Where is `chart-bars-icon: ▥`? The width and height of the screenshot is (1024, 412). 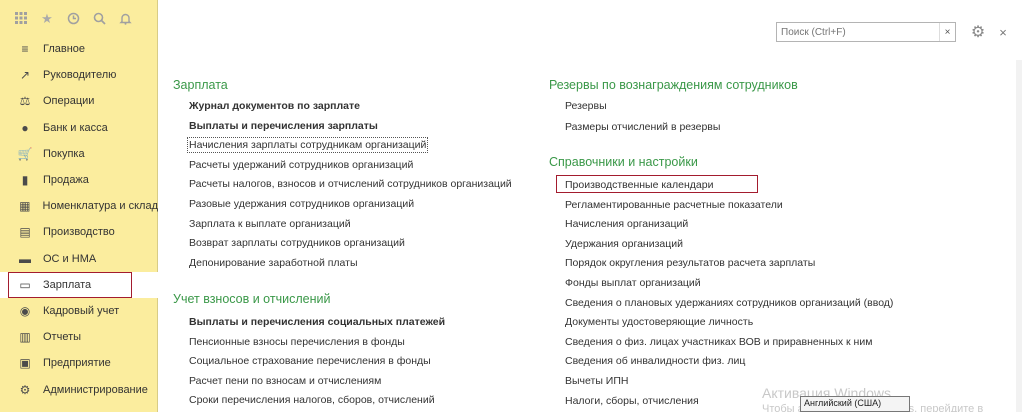 chart-bars-icon: ▥ is located at coordinates (25, 337).